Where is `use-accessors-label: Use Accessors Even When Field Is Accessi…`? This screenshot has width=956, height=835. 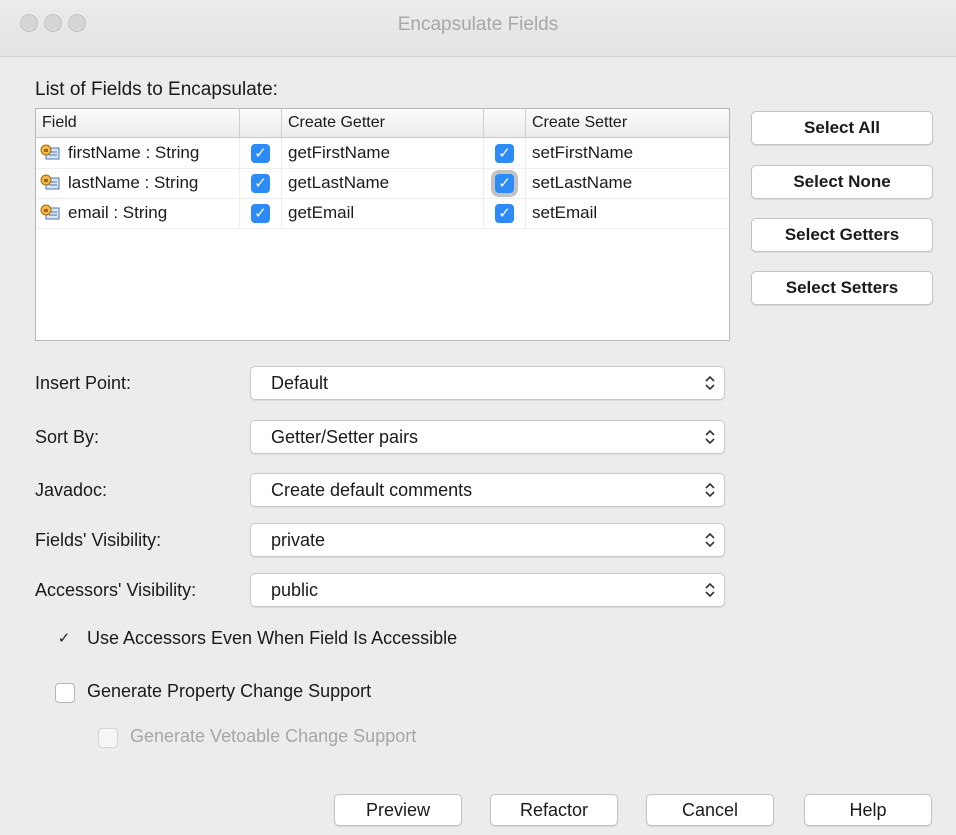 use-accessors-label: Use Accessors Even When Field Is Accessi… is located at coordinates (272, 638).